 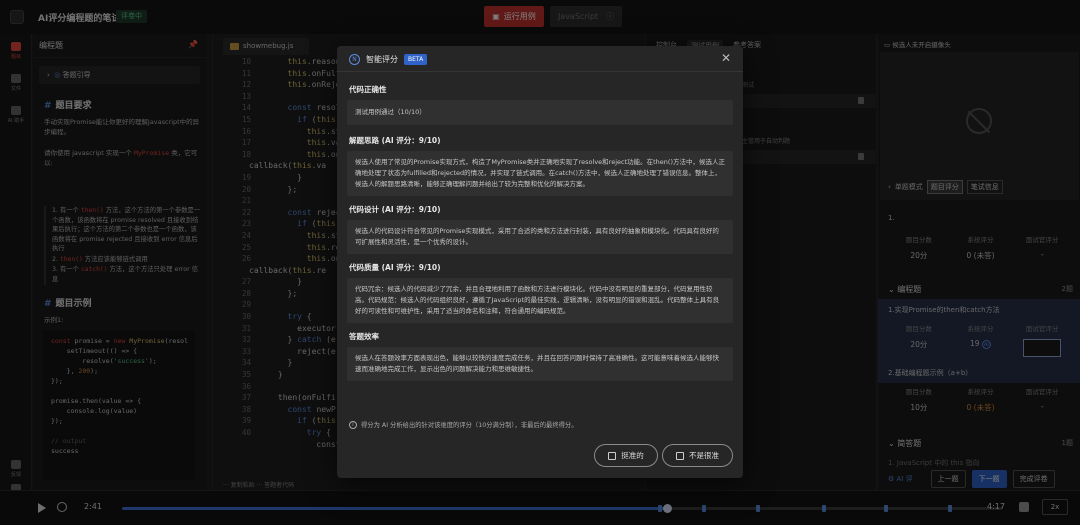 What do you see at coordinates (540, 59) in the screenshot?
I see `dialog-header: N 智能评分 BETA ✕` at bounding box center [540, 59].